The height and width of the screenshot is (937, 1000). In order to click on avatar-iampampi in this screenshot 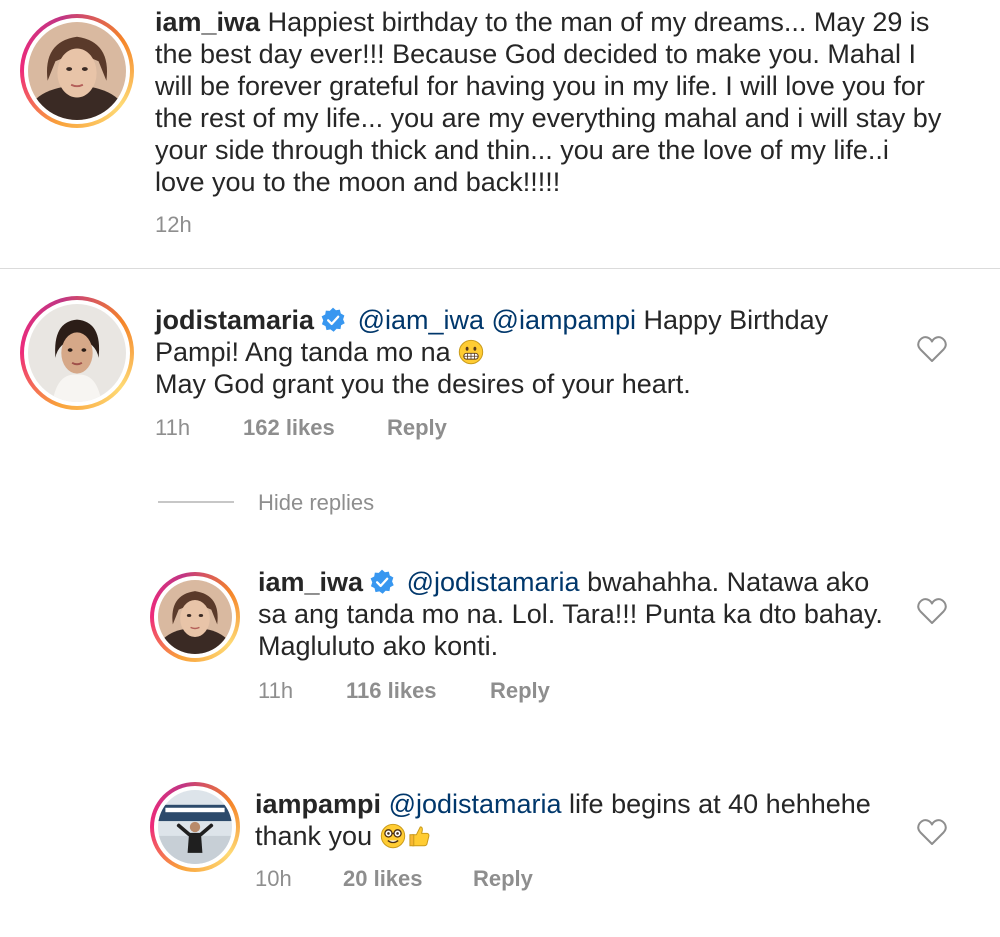, I will do `click(195, 827)`.